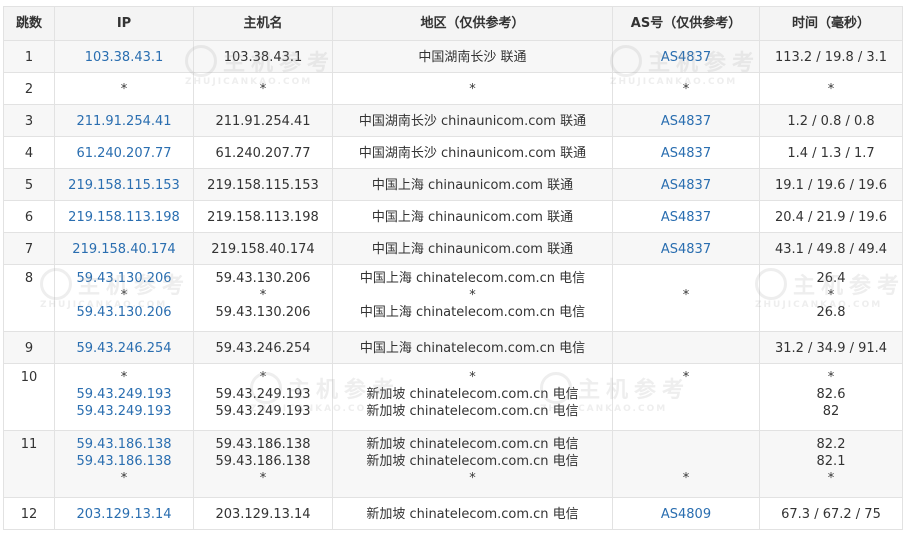  I want to click on hostname-cell: 103.38.43.1, so click(263, 56).